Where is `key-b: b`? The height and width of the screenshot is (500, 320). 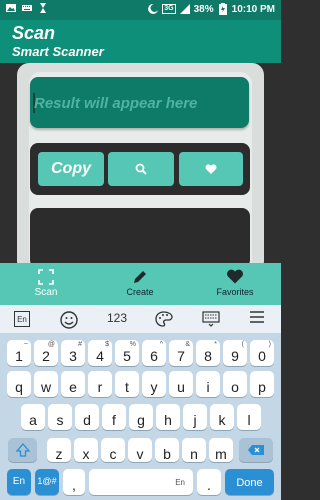
key-b: b is located at coordinates (167, 450).